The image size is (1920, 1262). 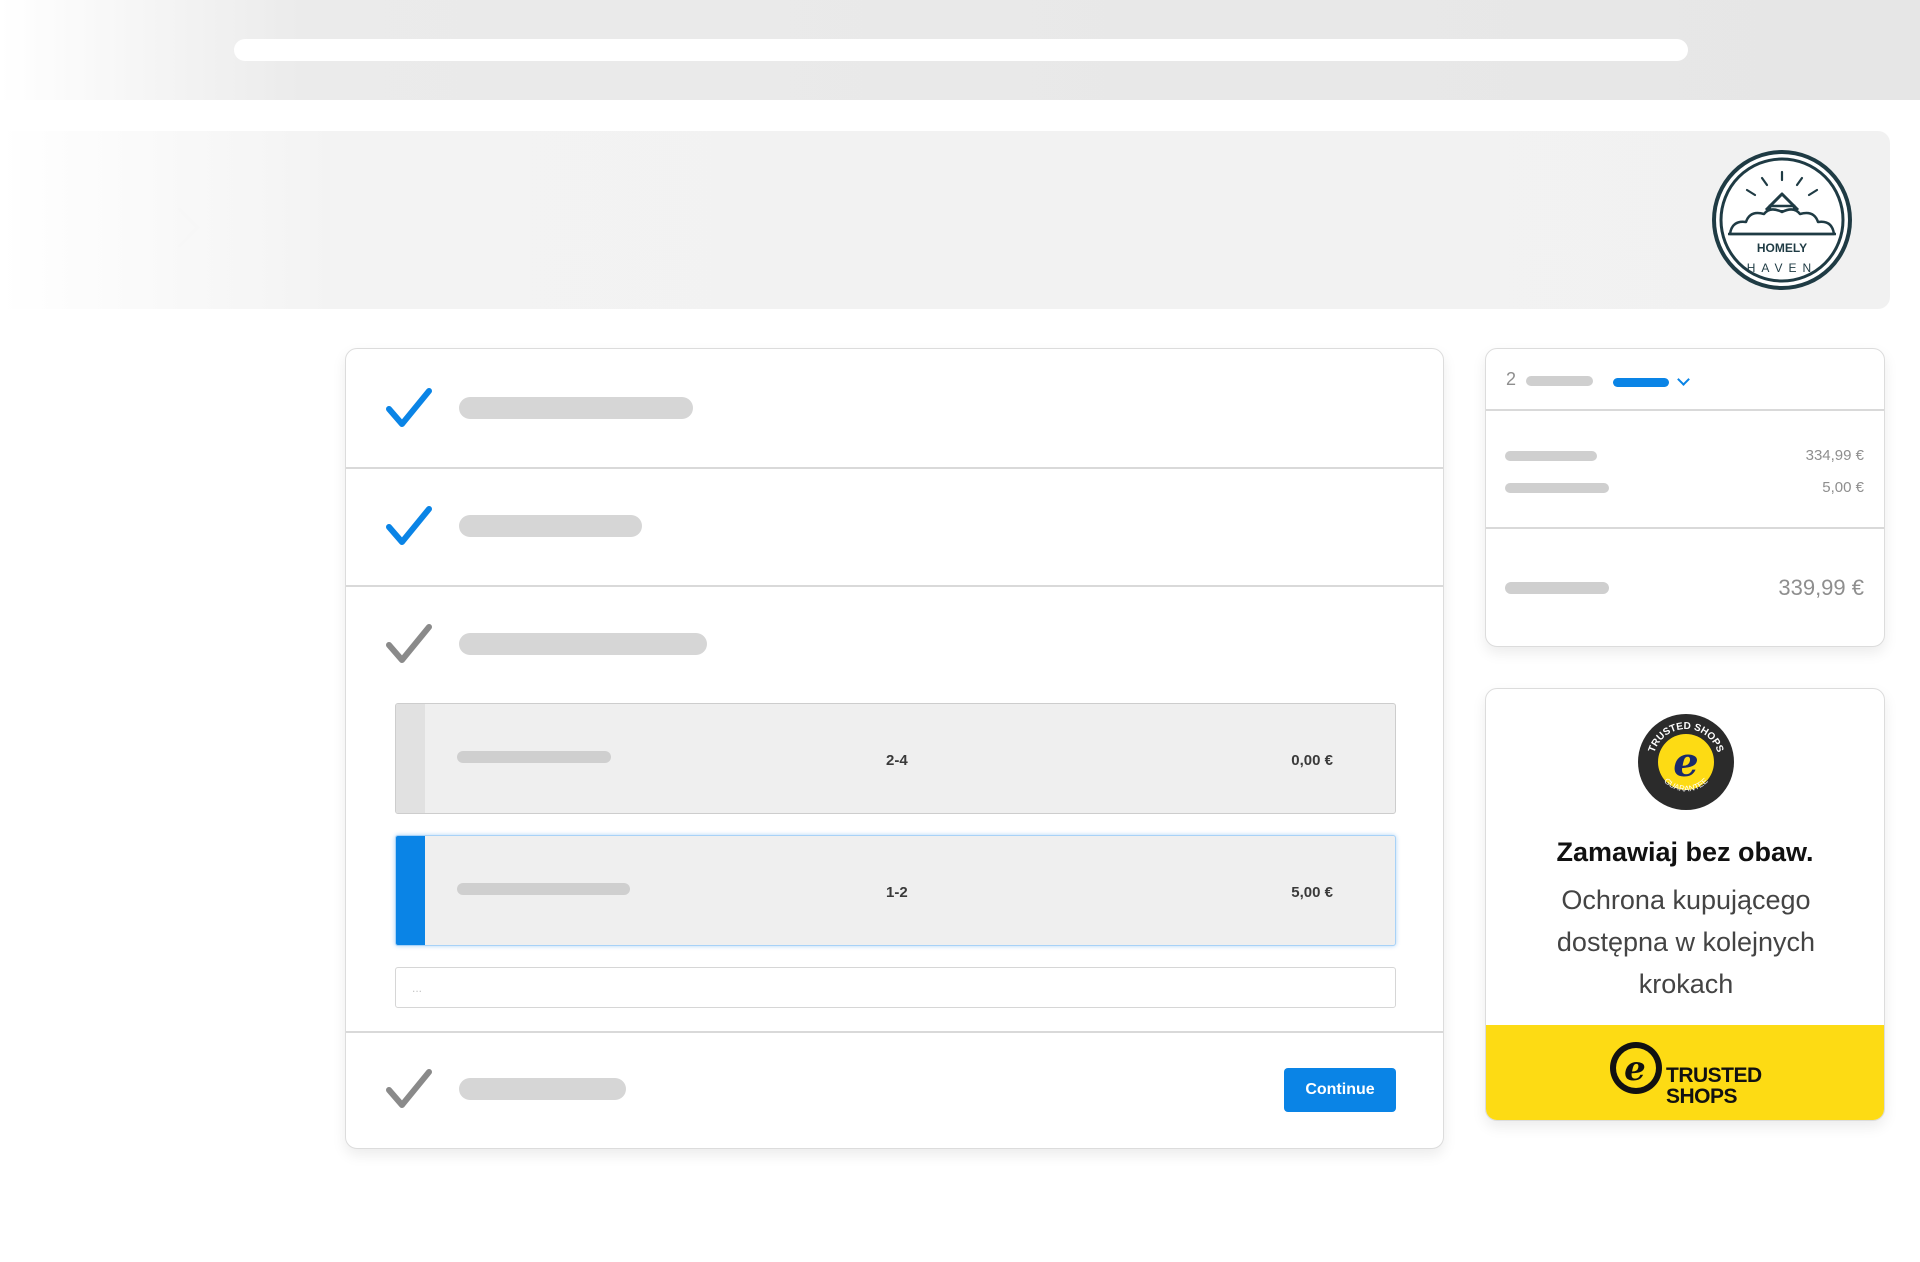 I want to click on step-2-title-placeholder, so click(x=550, y=526).